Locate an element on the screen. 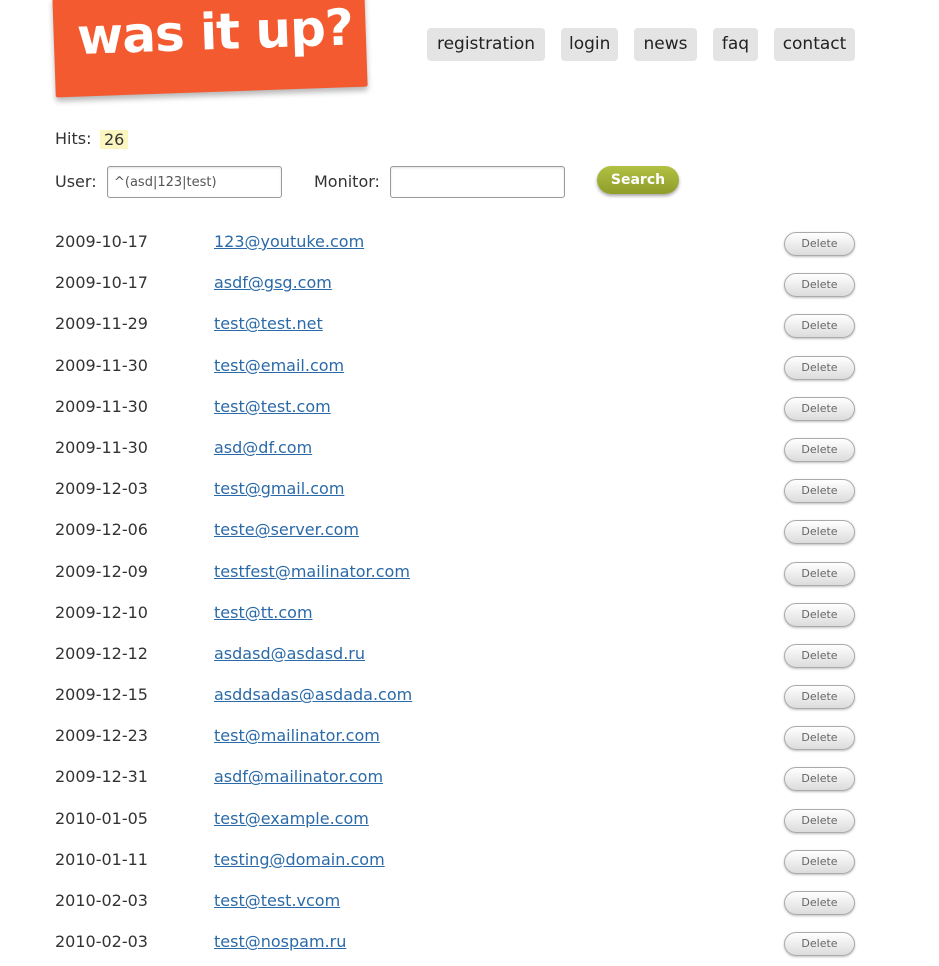 This screenshot has width=939, height=966. row-email-link: test@test.com is located at coordinates (272, 406).